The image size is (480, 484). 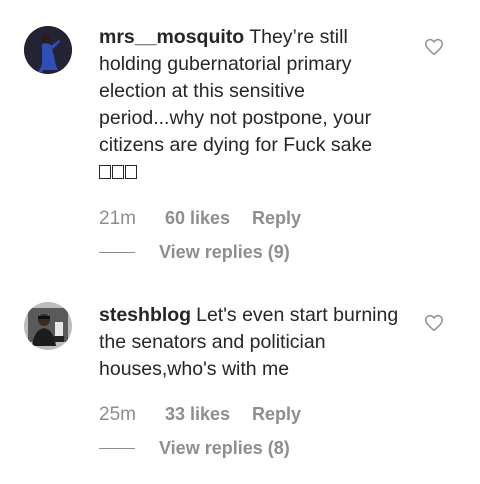 I want to click on comment-likes: 33 likes, so click(x=197, y=414).